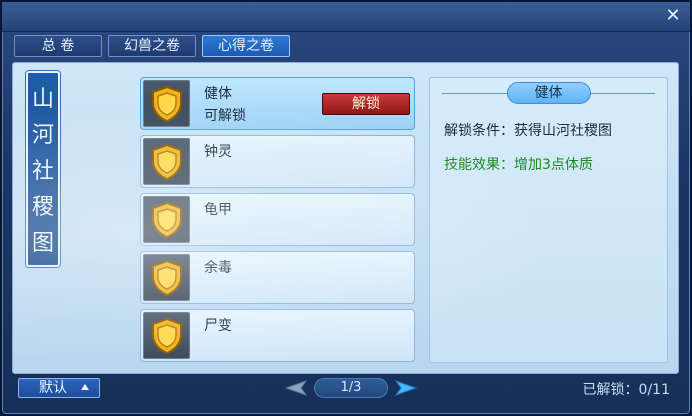 This screenshot has width=692, height=416. What do you see at coordinates (225, 116) in the screenshot?
I see `skill-status: 可解锁` at bounding box center [225, 116].